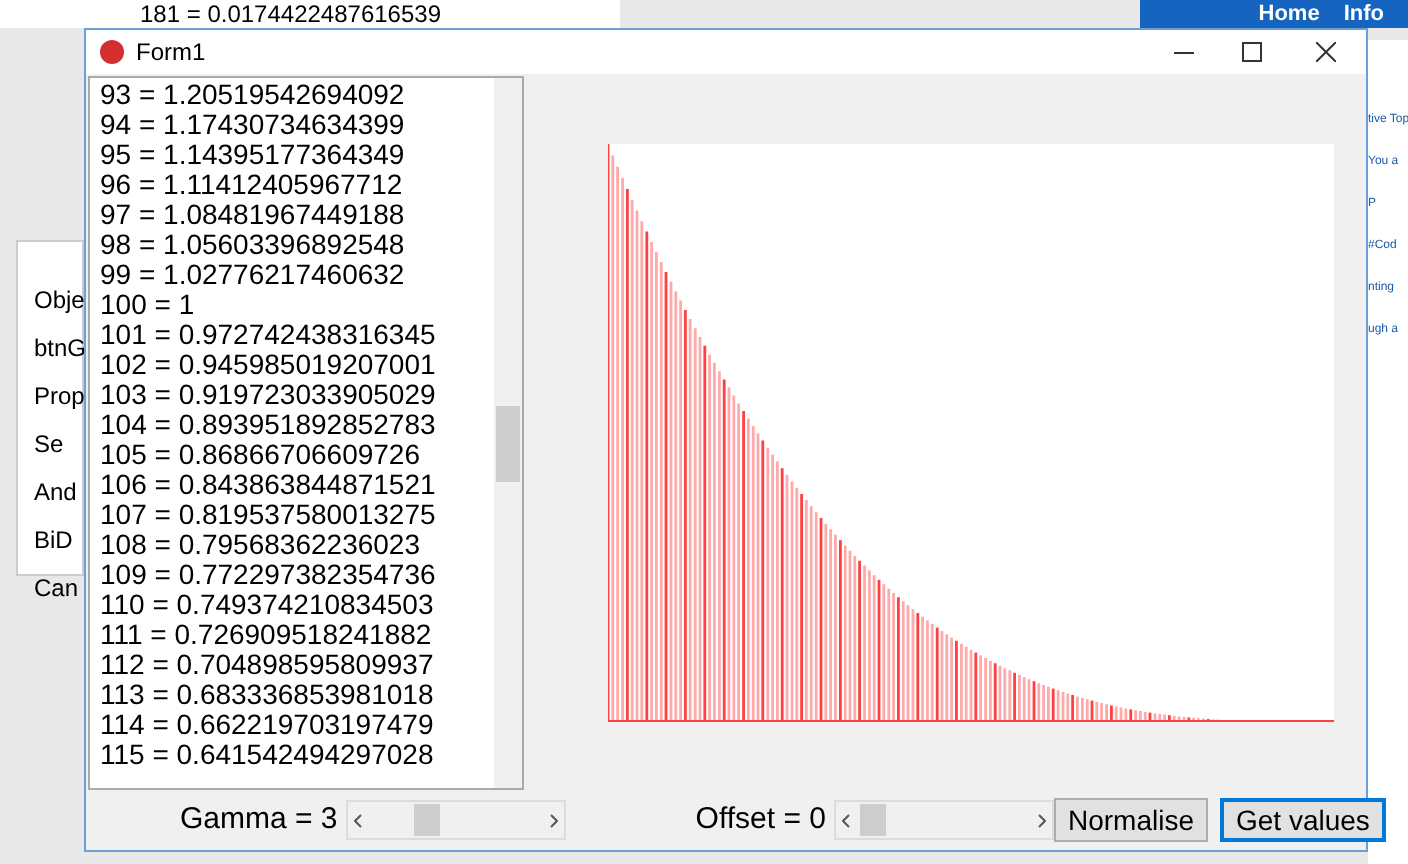 Image resolution: width=1408 pixels, height=864 pixels. What do you see at coordinates (508, 444) in the screenshot?
I see `scrollbar-thumb` at bounding box center [508, 444].